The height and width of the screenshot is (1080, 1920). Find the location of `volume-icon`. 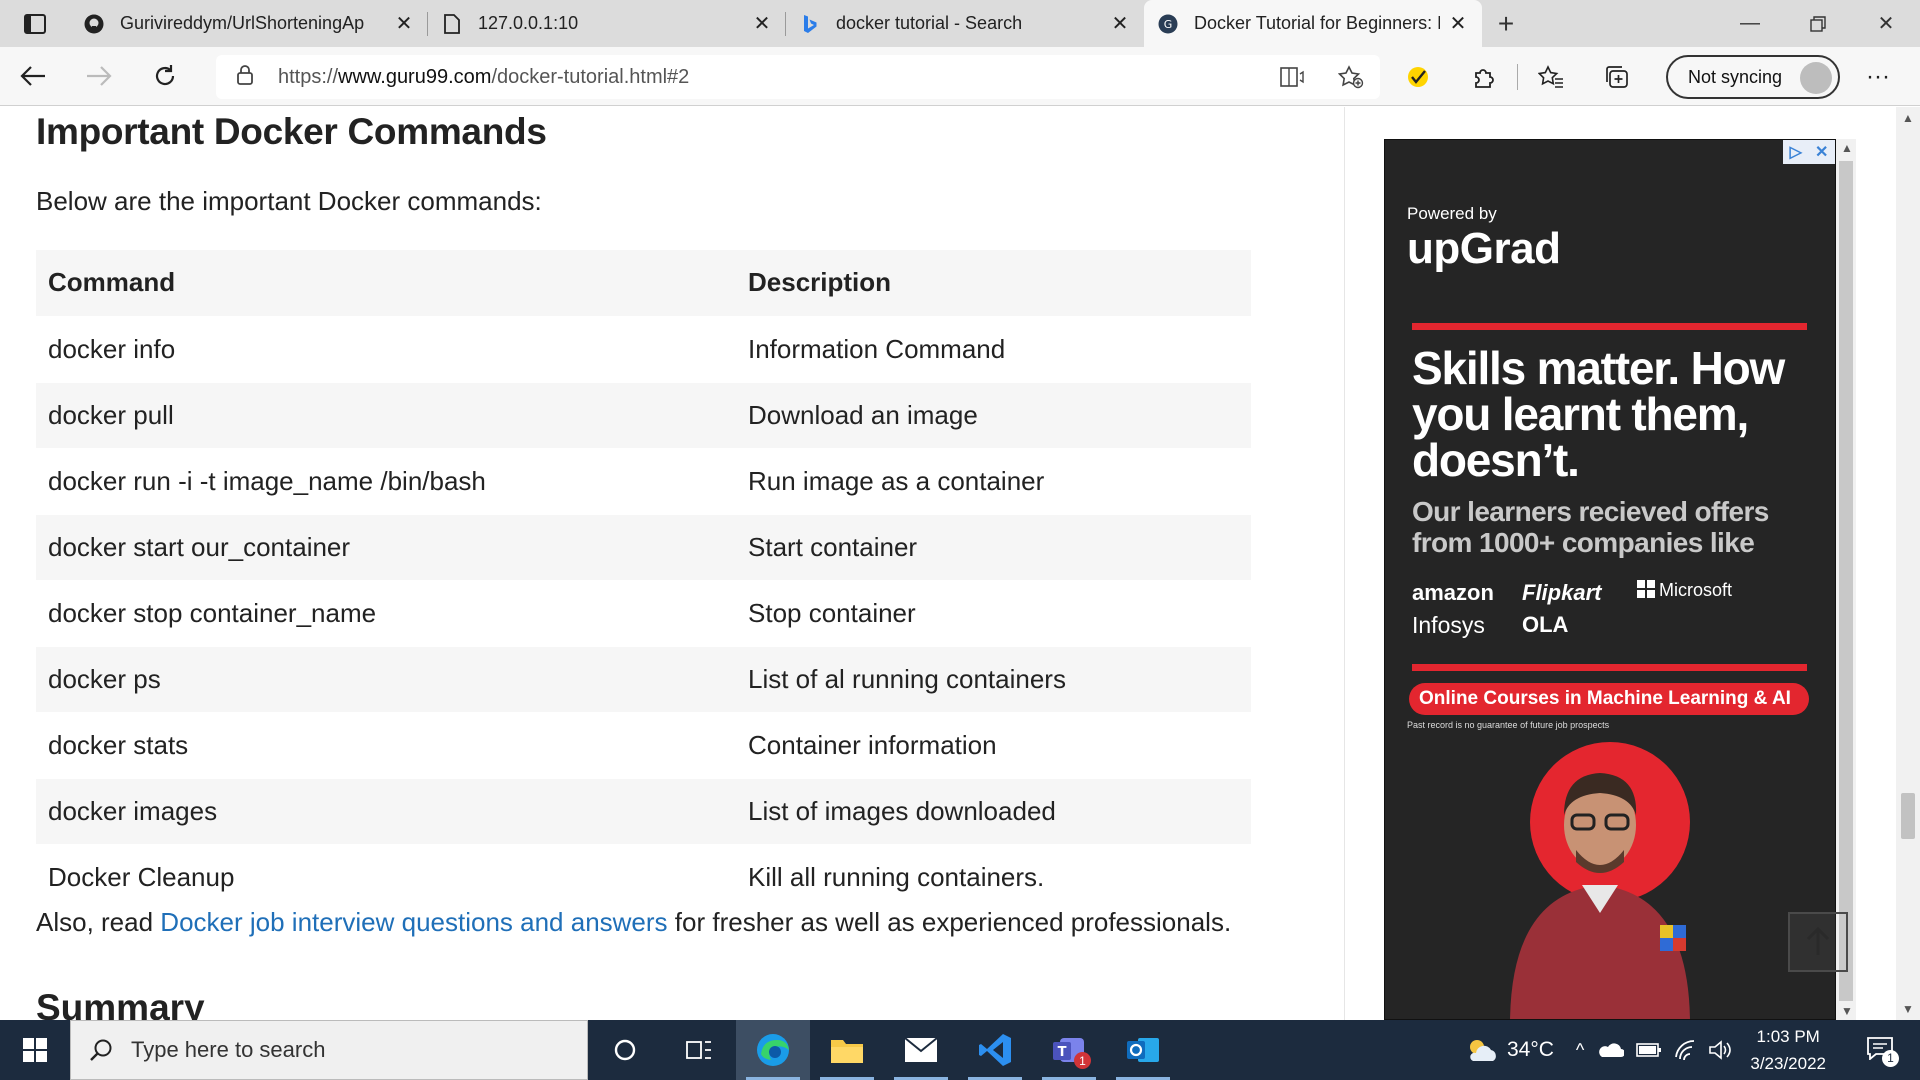

volume-icon is located at coordinates (1720, 1050).